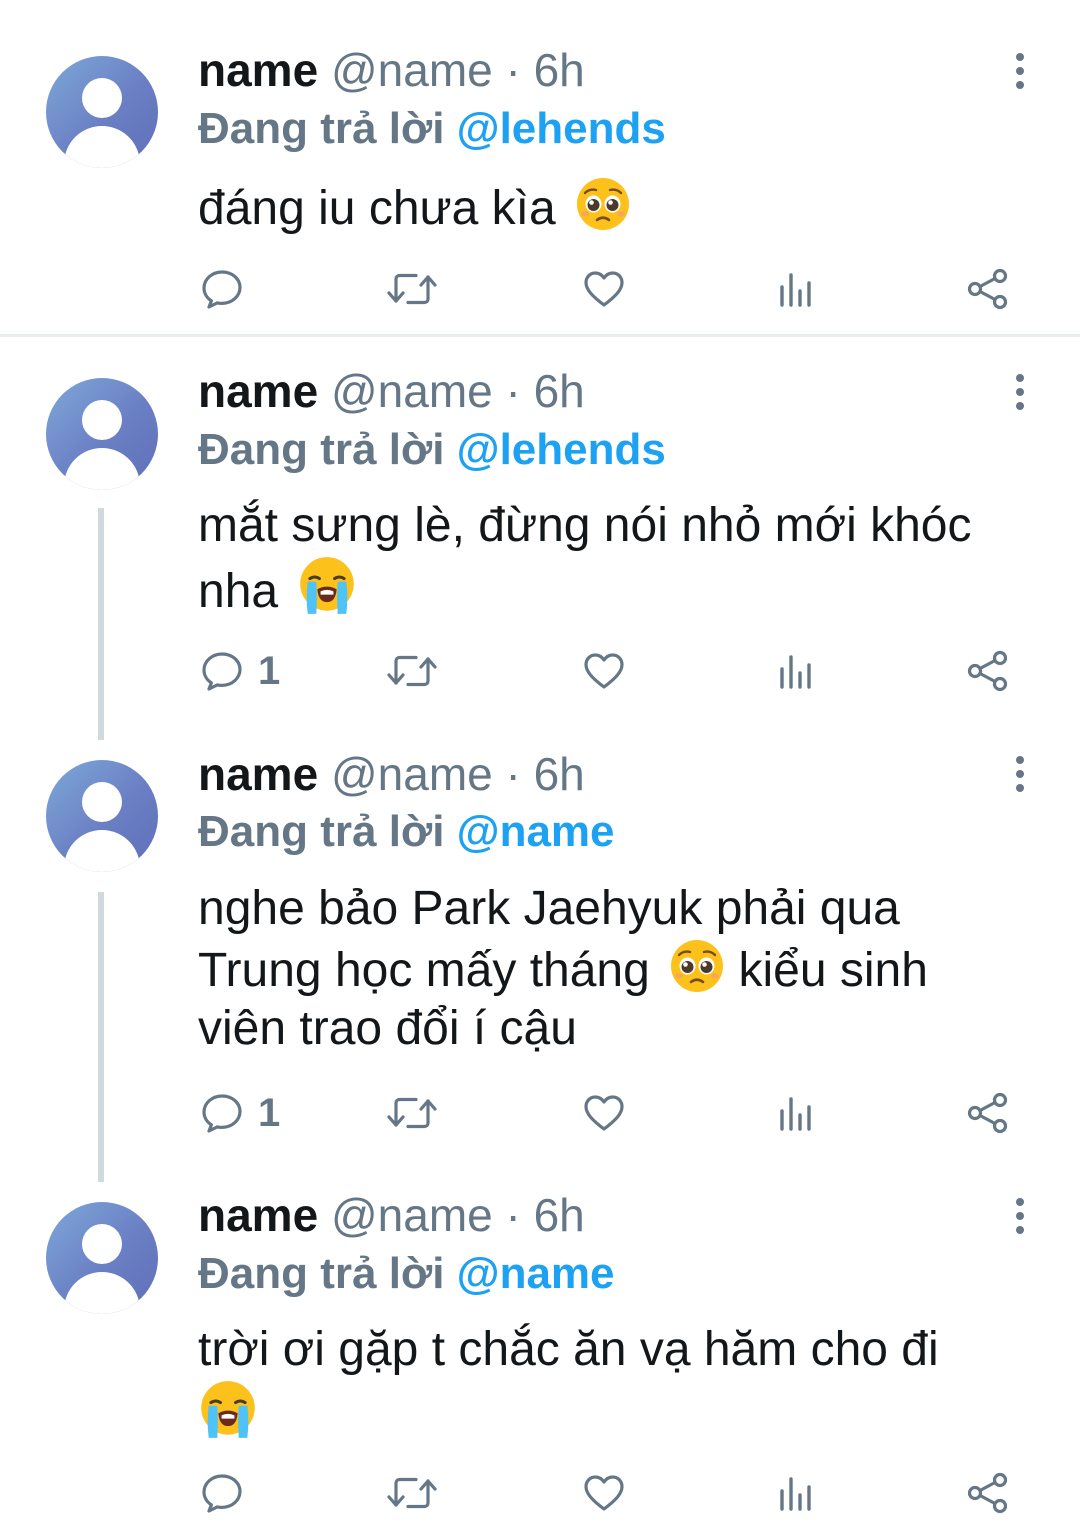 The width and height of the screenshot is (1080, 1537). What do you see at coordinates (540, 335) in the screenshot?
I see `tweet-divider` at bounding box center [540, 335].